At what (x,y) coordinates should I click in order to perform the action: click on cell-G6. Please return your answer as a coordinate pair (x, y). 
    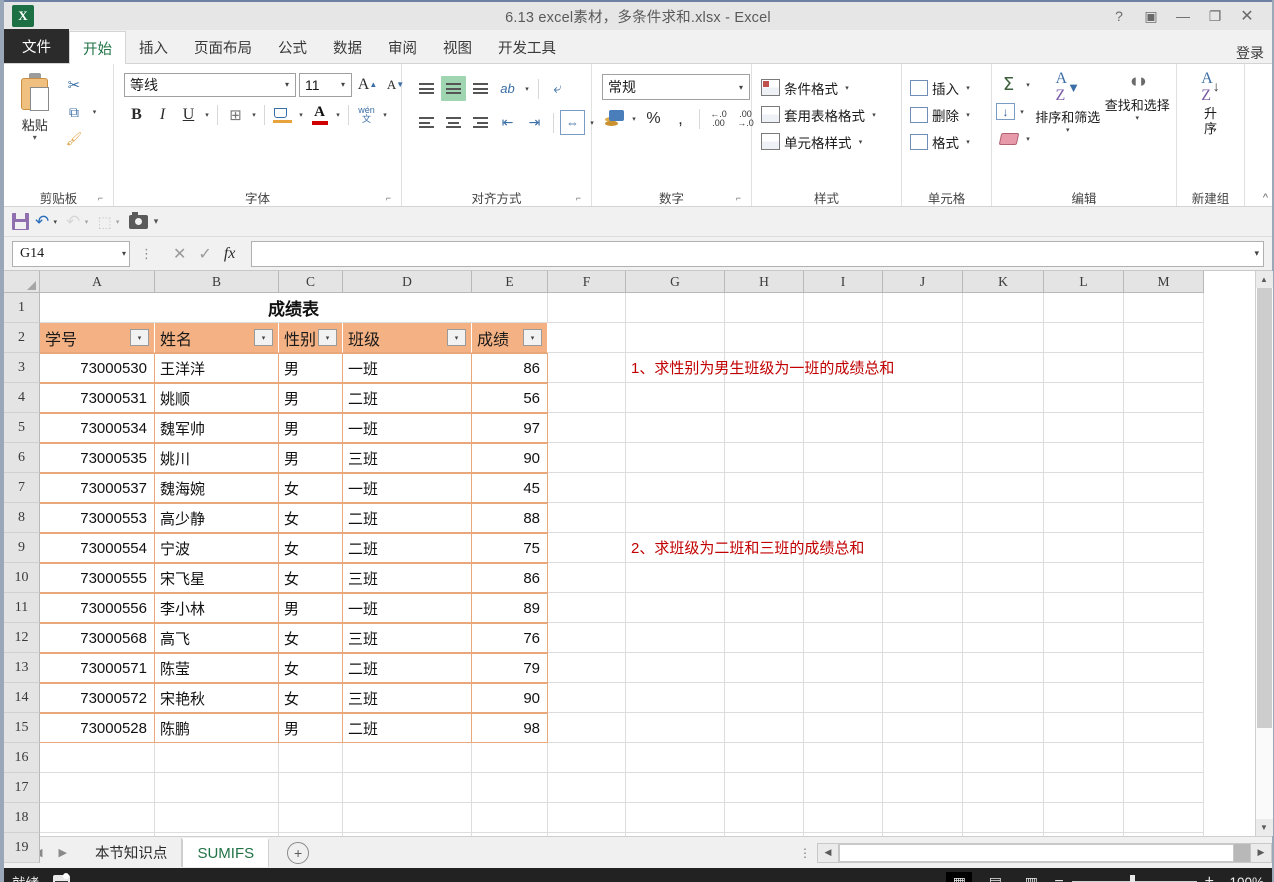
    Looking at the image, I should click on (675, 458).